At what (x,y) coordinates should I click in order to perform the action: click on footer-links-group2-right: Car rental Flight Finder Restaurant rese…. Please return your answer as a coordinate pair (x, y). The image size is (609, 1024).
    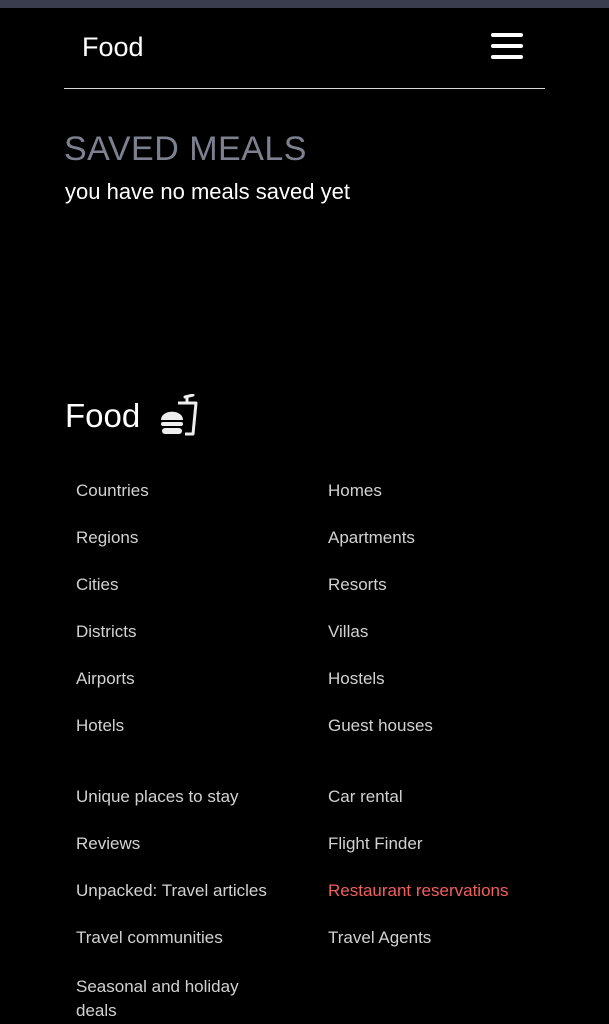
    Looking at the image, I should click on (418, 881).